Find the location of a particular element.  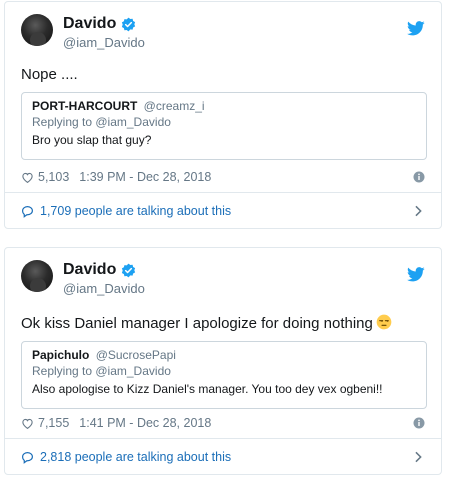

like-count: 5,103 is located at coordinates (53, 177).